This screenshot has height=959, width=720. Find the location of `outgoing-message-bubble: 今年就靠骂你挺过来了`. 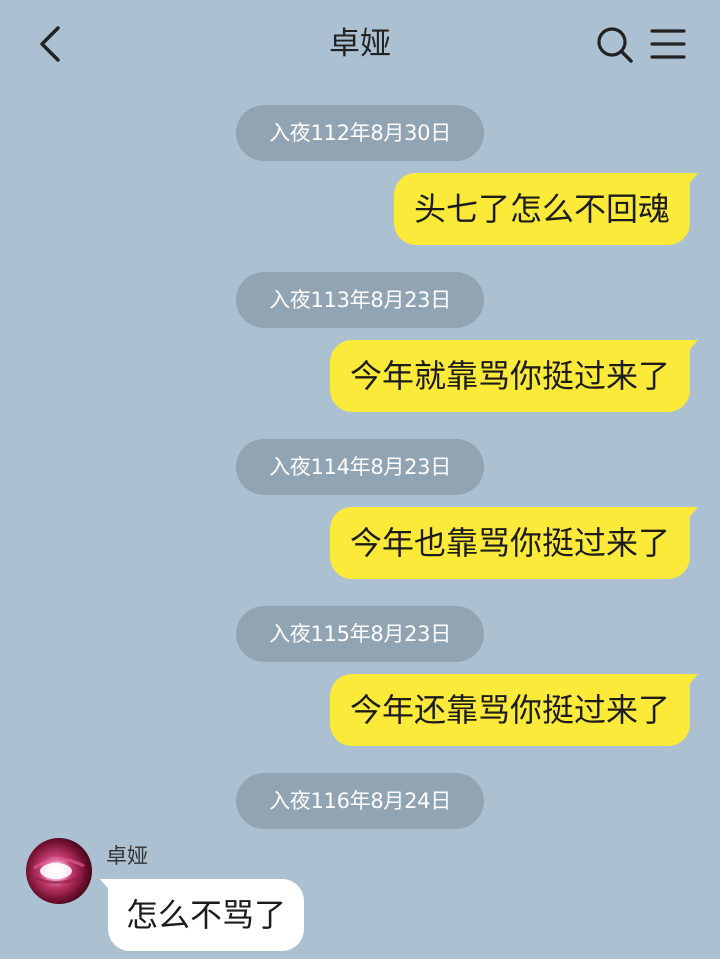

outgoing-message-bubble: 今年就靠骂你挺过来了 is located at coordinates (514, 376).